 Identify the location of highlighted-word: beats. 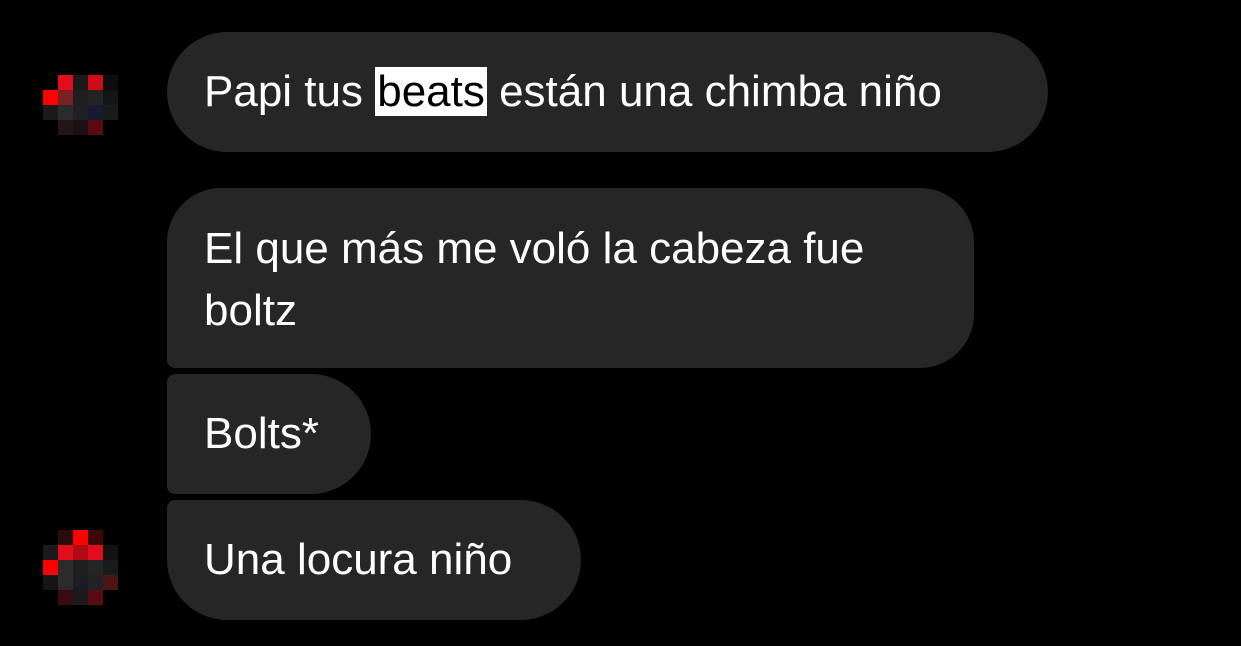
(431, 91).